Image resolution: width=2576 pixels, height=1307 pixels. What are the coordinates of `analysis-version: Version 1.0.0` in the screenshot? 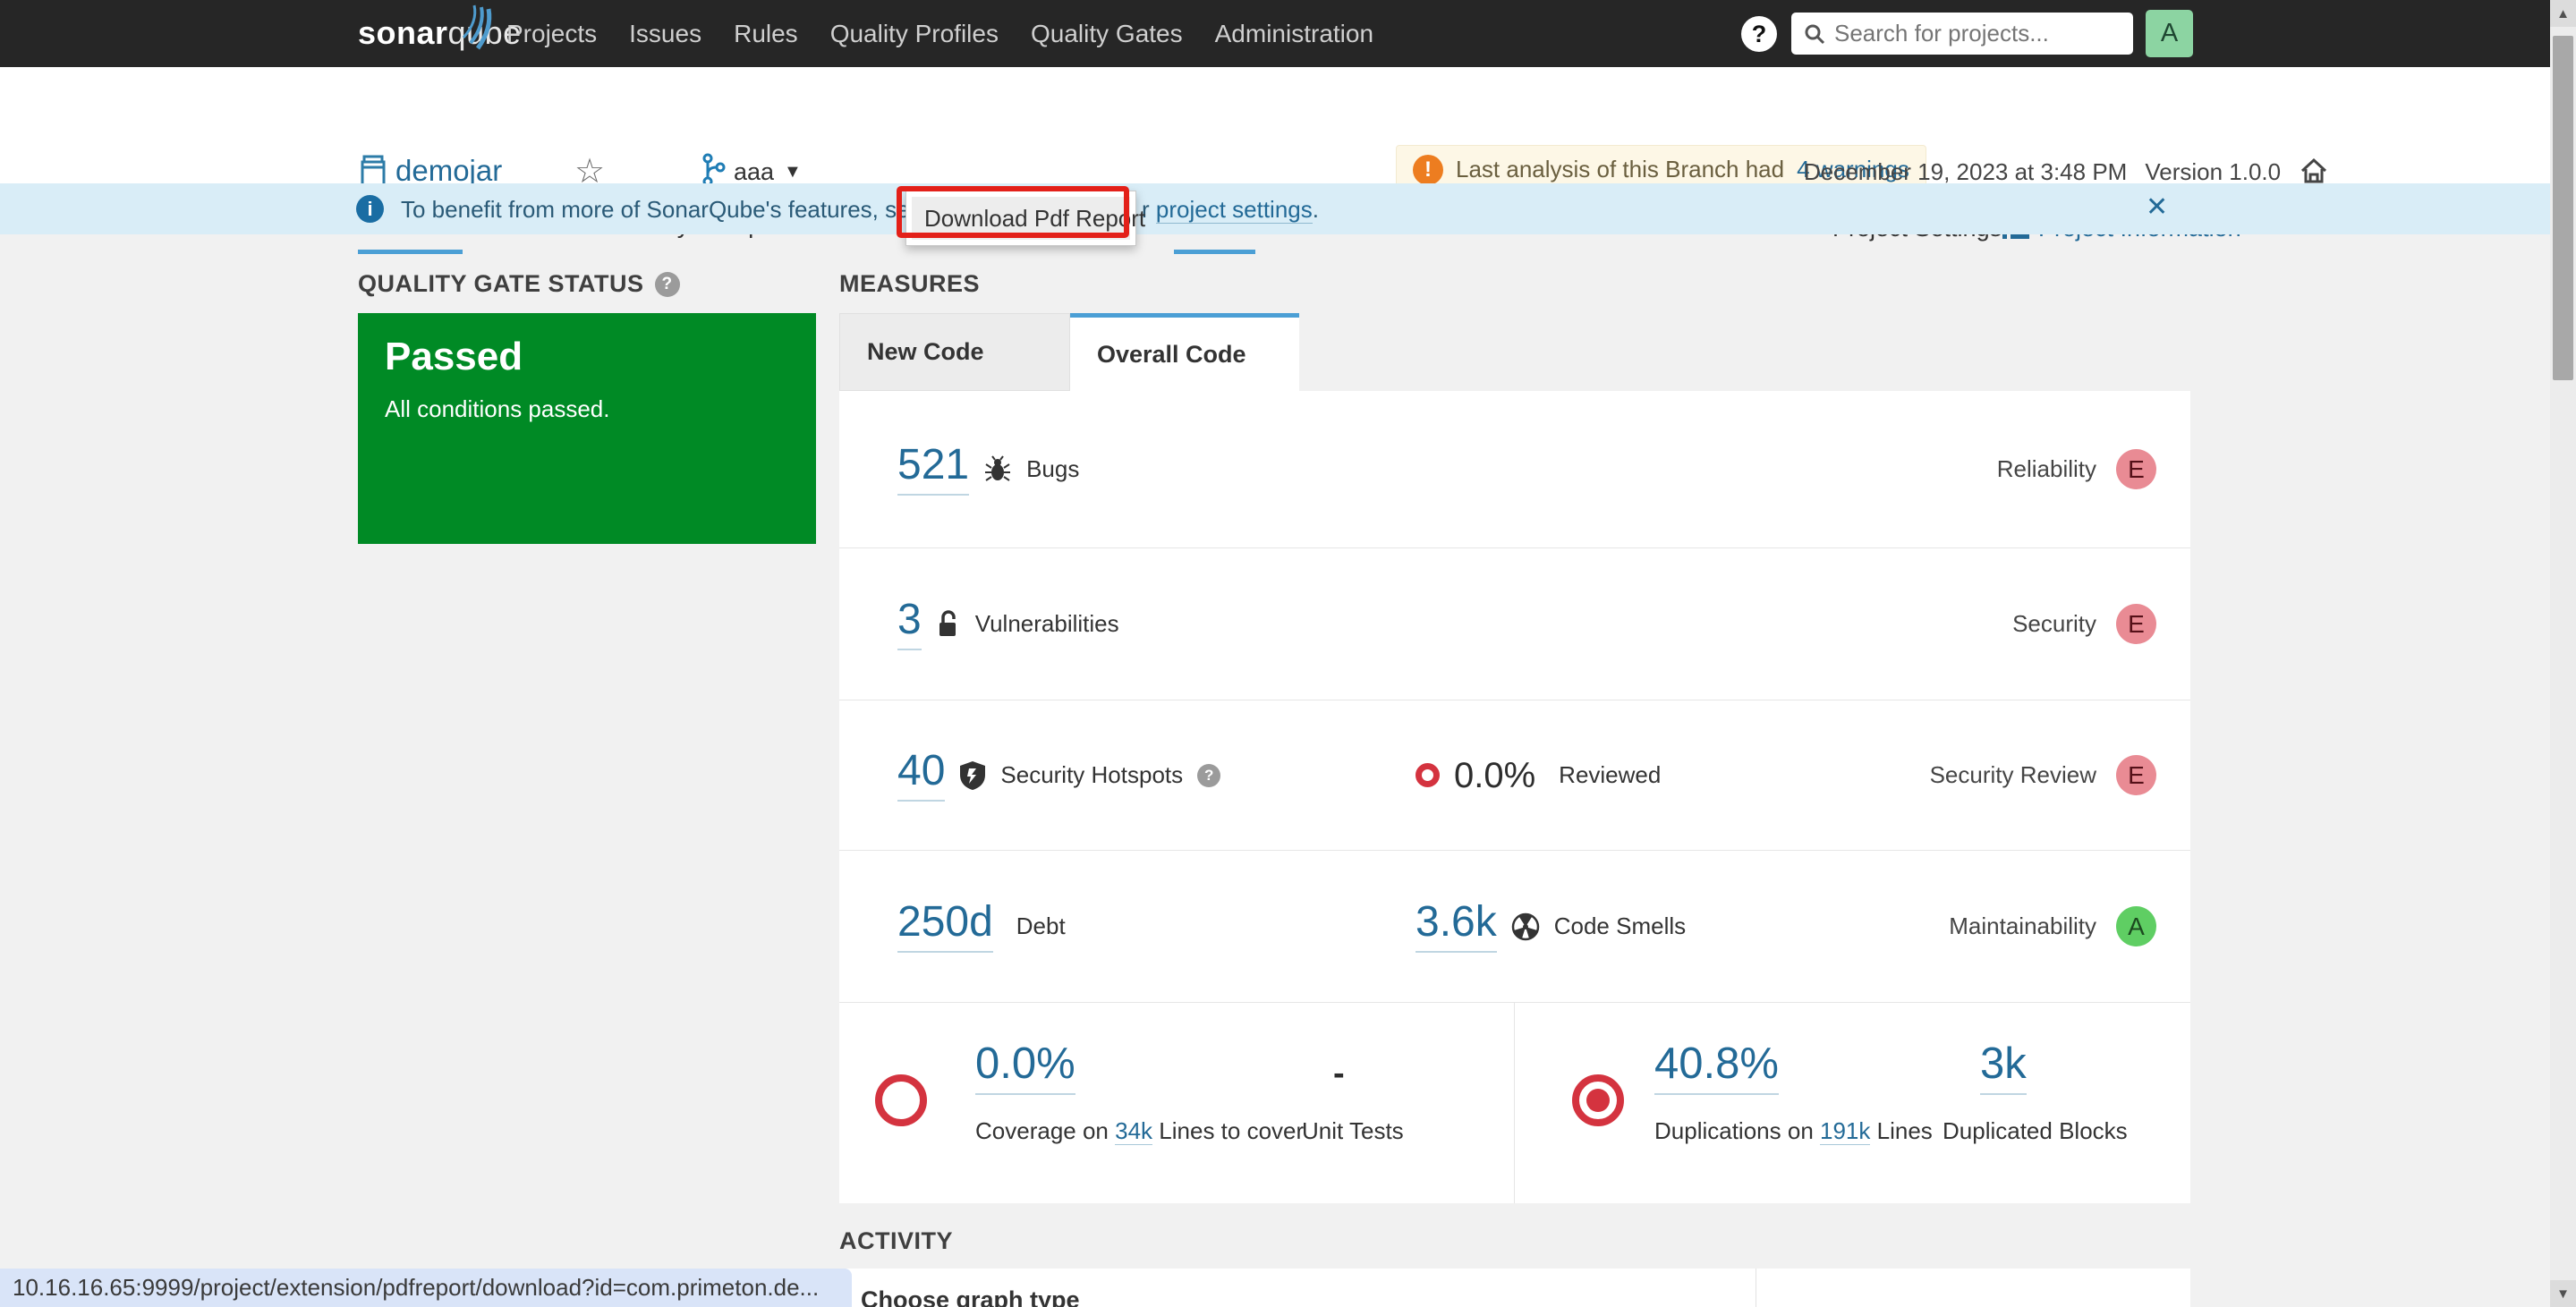 It's located at (2213, 171).